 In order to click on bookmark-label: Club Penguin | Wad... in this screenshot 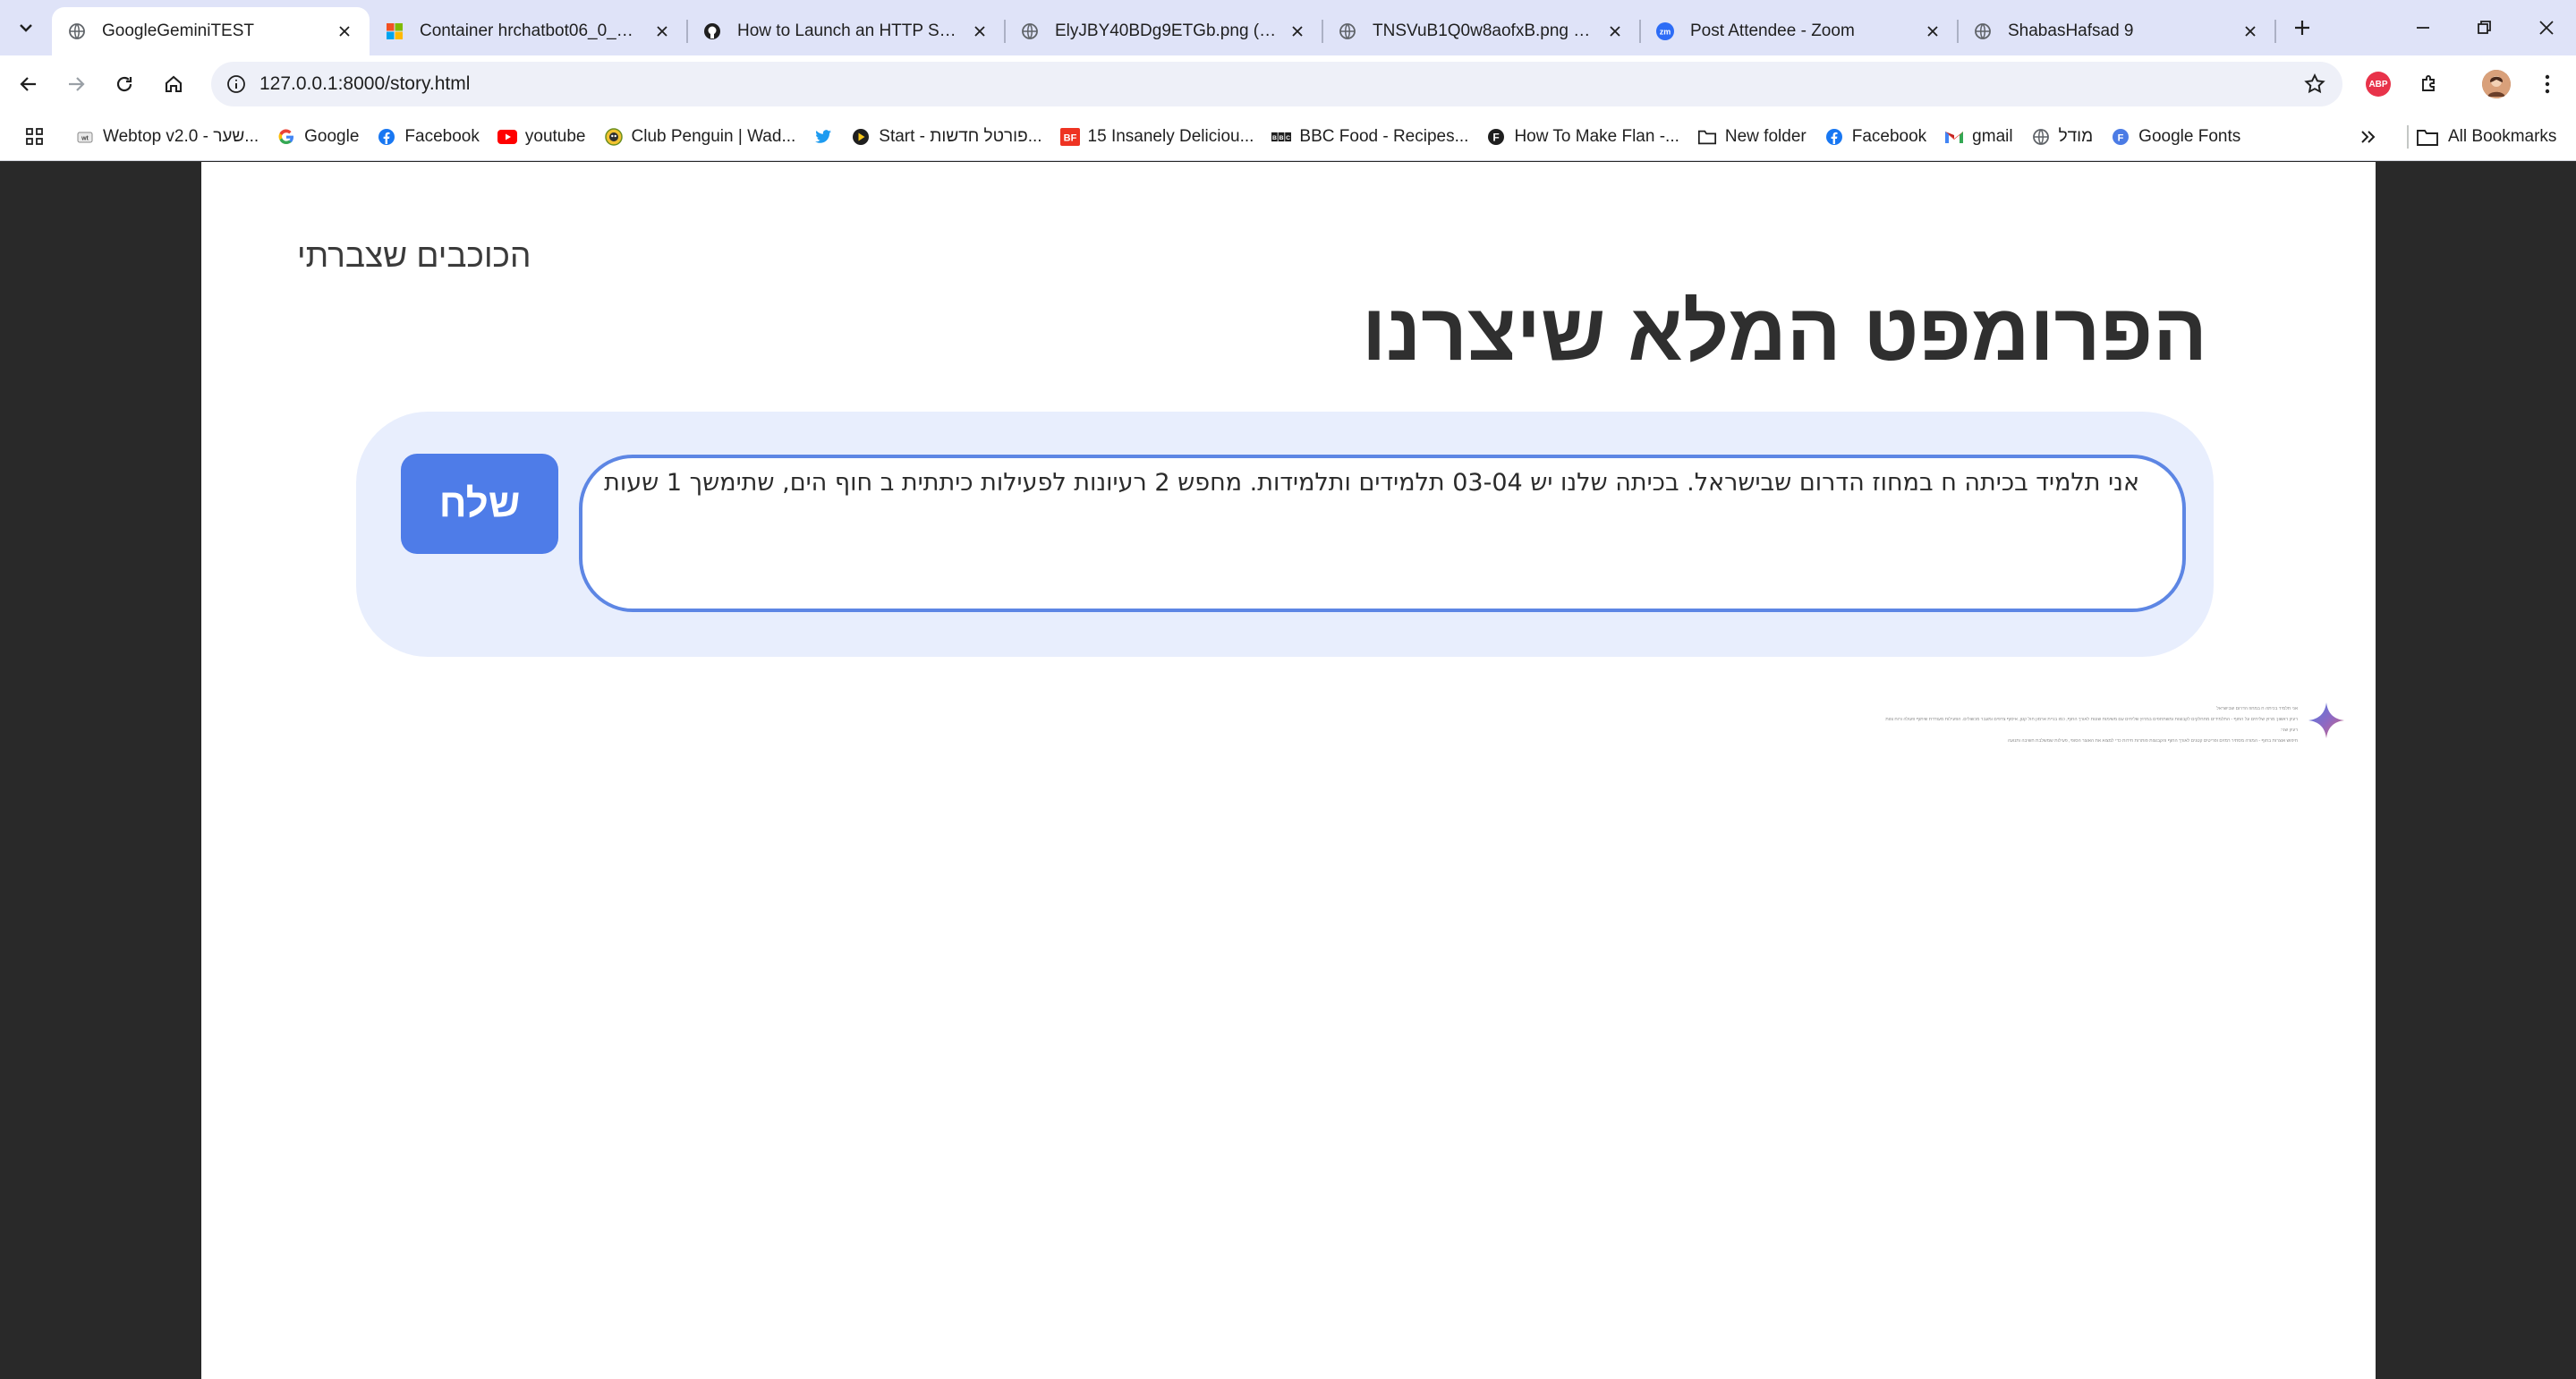, I will do `click(713, 136)`.